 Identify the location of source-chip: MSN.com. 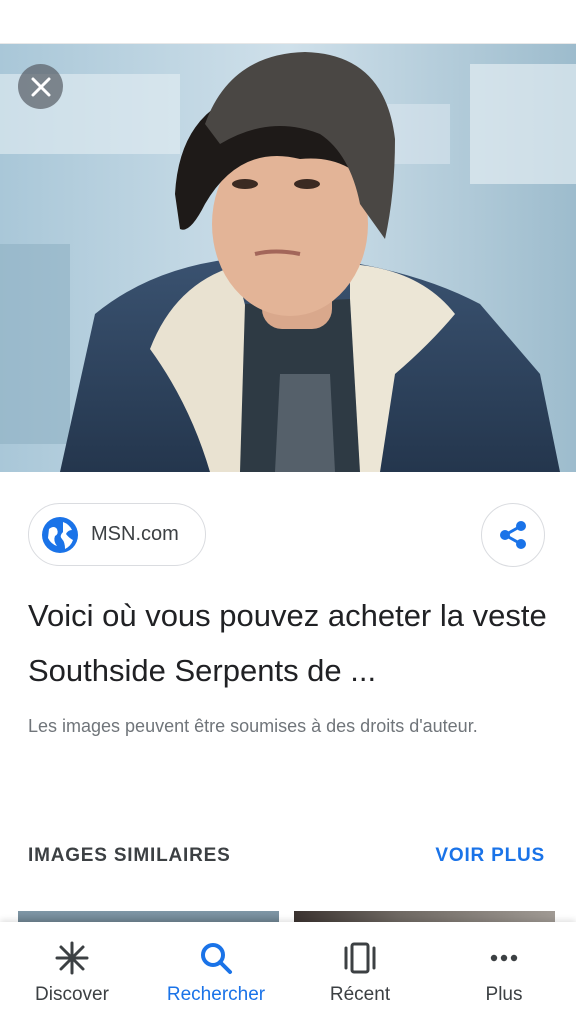
(117, 534).